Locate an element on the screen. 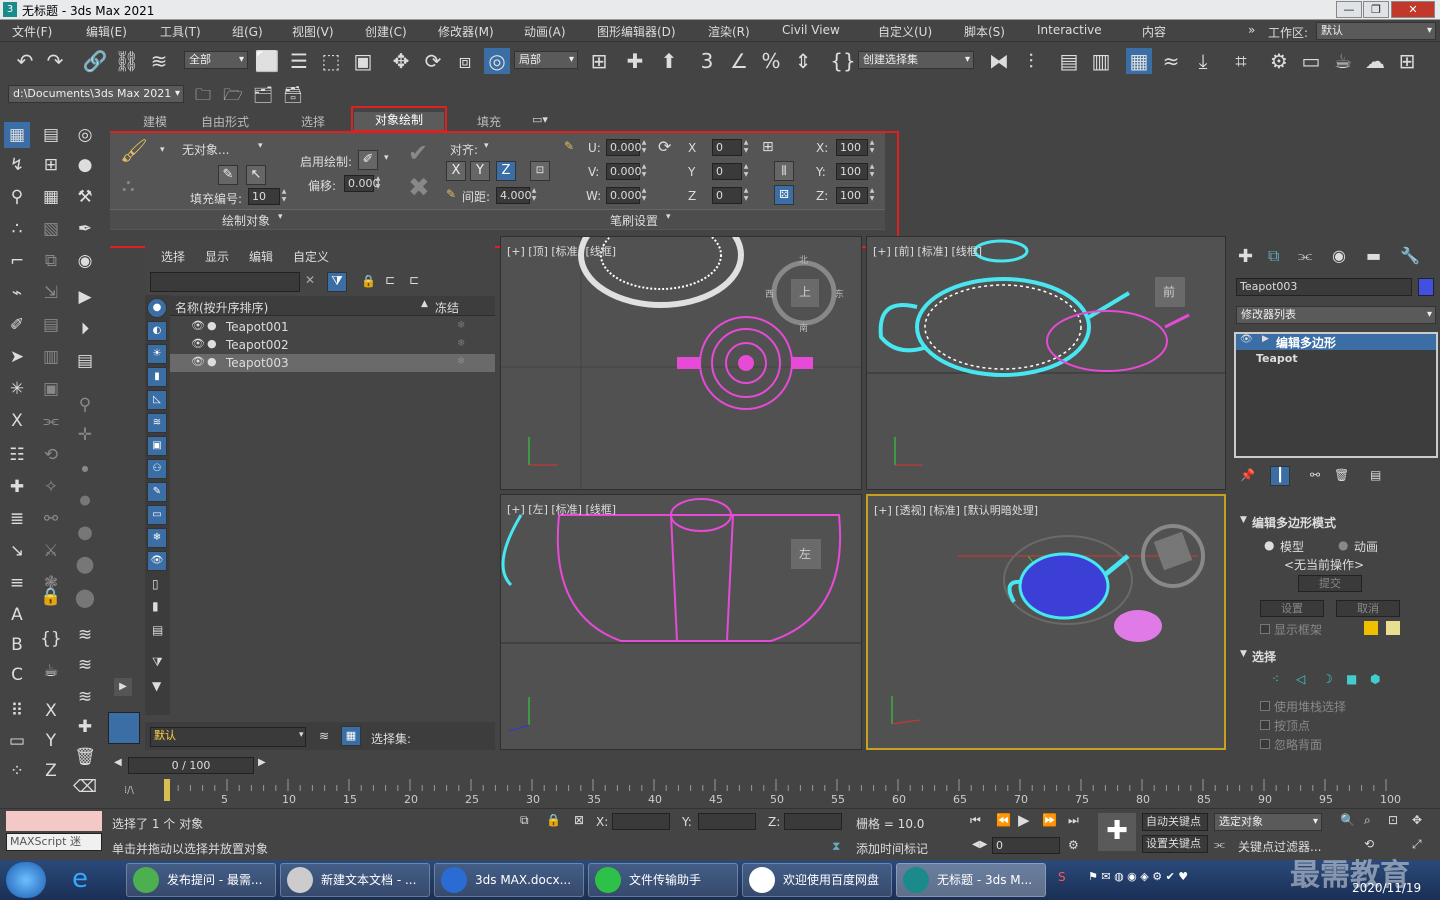  project-open-icon: 🗁 is located at coordinates (233, 95).